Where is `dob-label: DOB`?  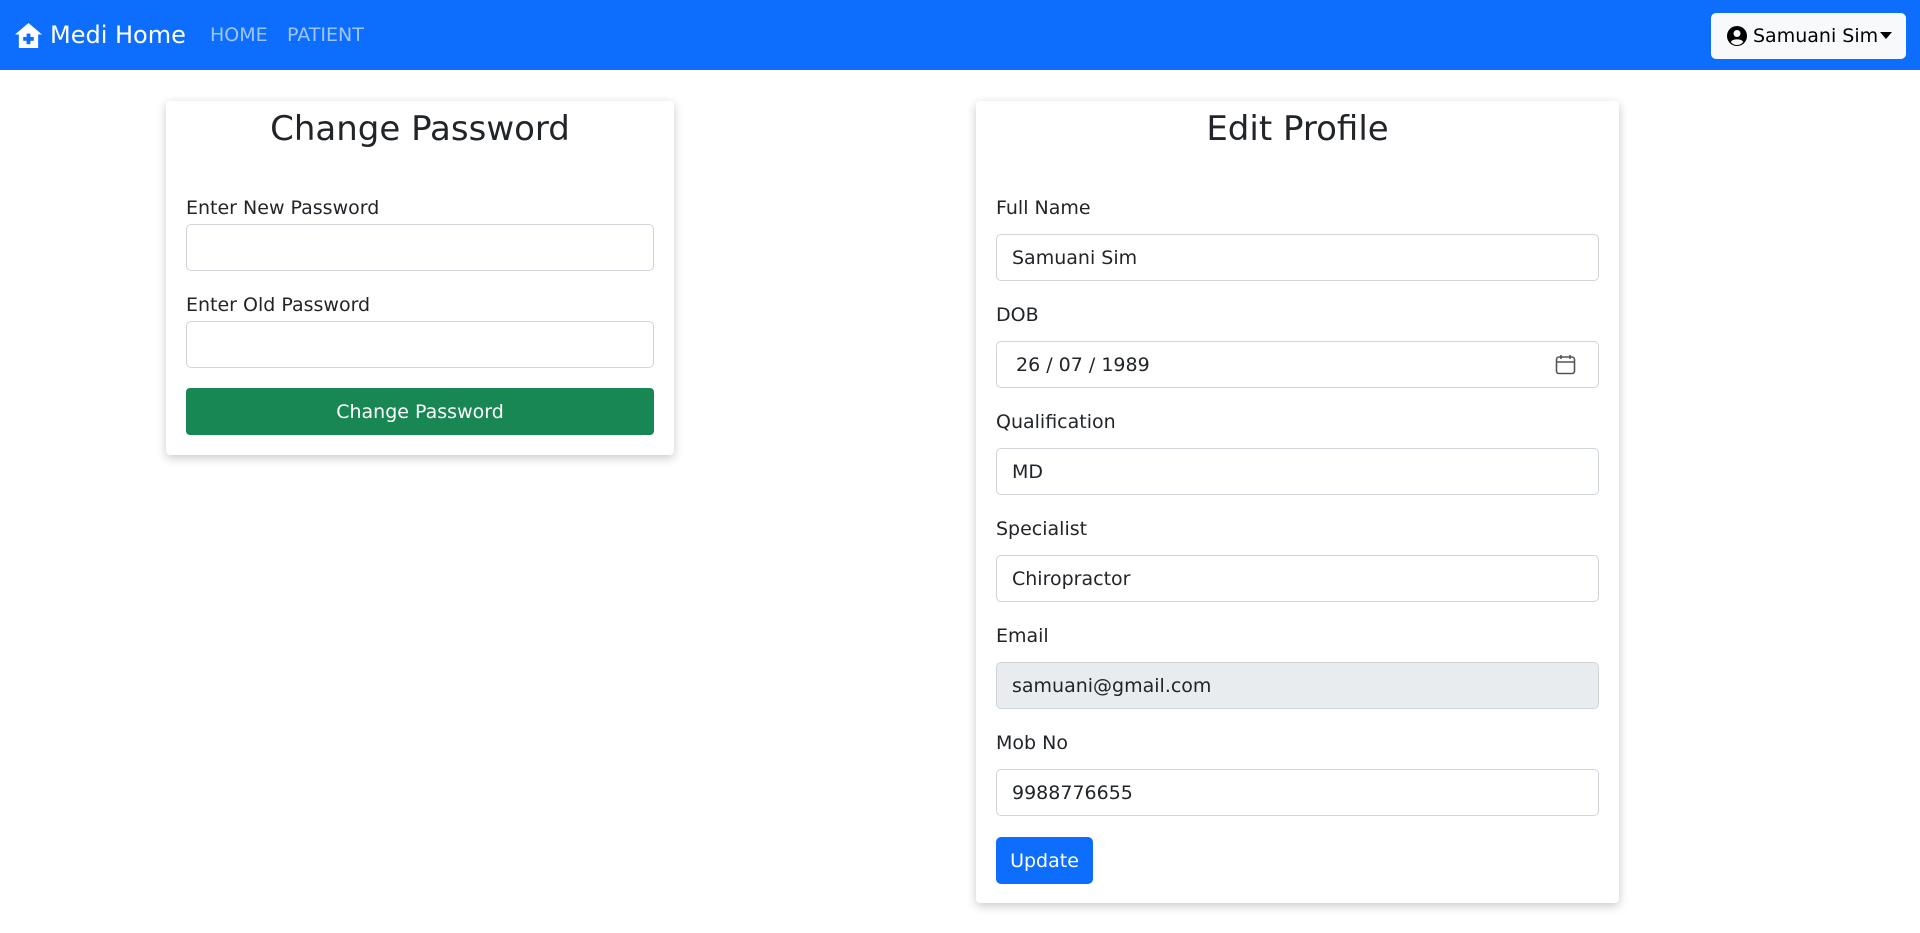 dob-label: DOB is located at coordinates (1017, 315).